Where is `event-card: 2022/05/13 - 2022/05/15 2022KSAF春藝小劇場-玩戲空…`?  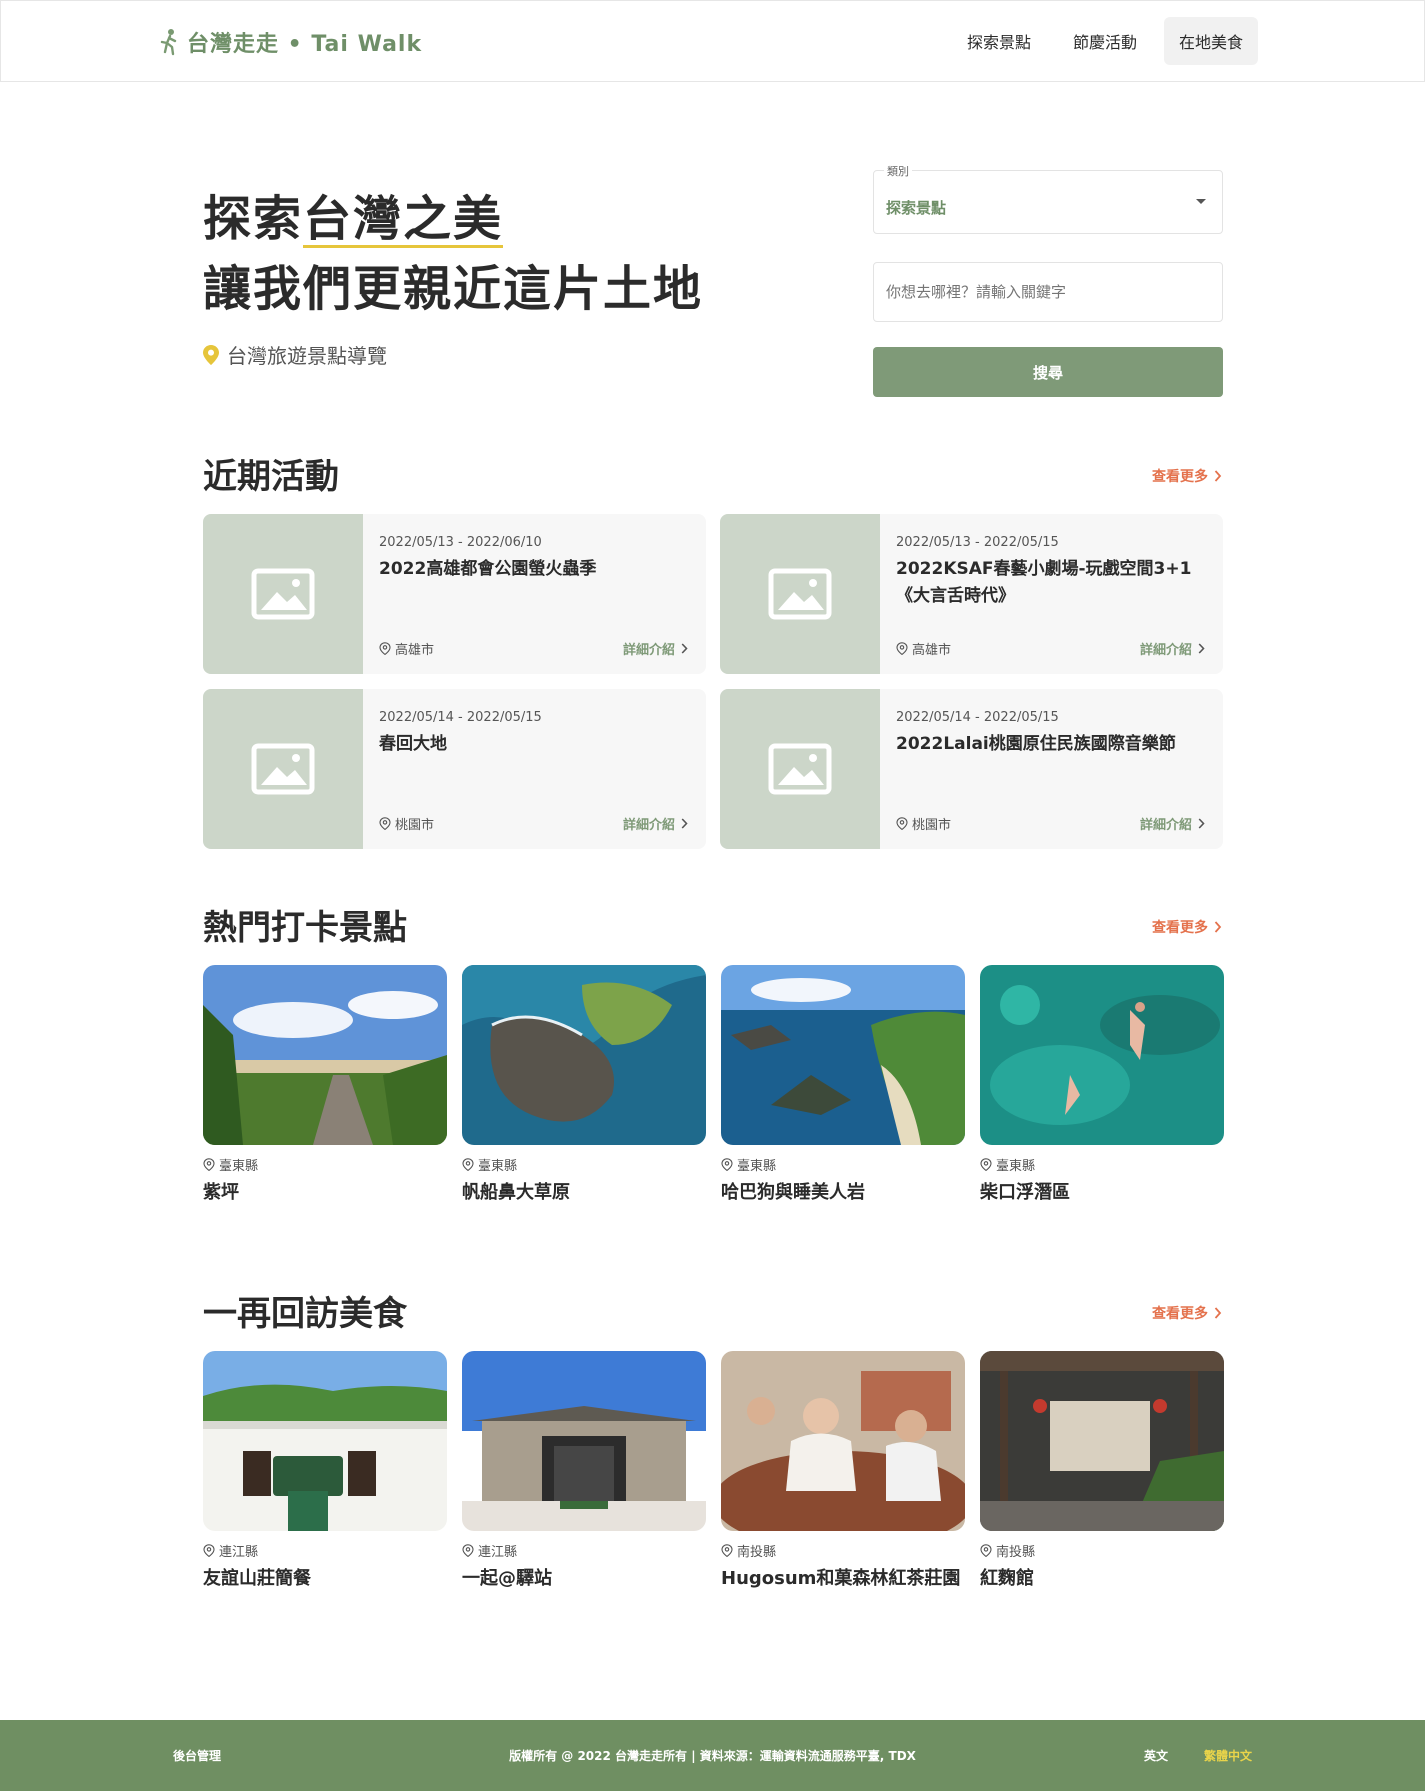 event-card: 2022/05/13 - 2022/05/15 2022KSAF春藝小劇場-玩戲空… is located at coordinates (971, 594).